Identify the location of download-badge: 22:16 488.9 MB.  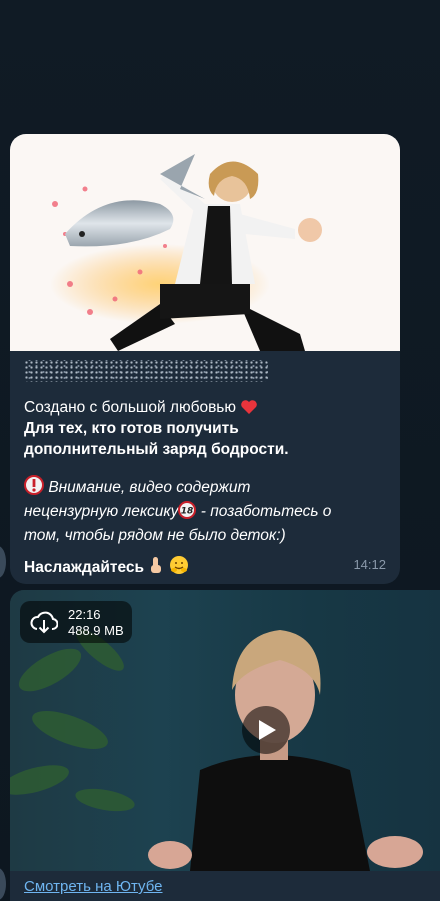
(76, 622).